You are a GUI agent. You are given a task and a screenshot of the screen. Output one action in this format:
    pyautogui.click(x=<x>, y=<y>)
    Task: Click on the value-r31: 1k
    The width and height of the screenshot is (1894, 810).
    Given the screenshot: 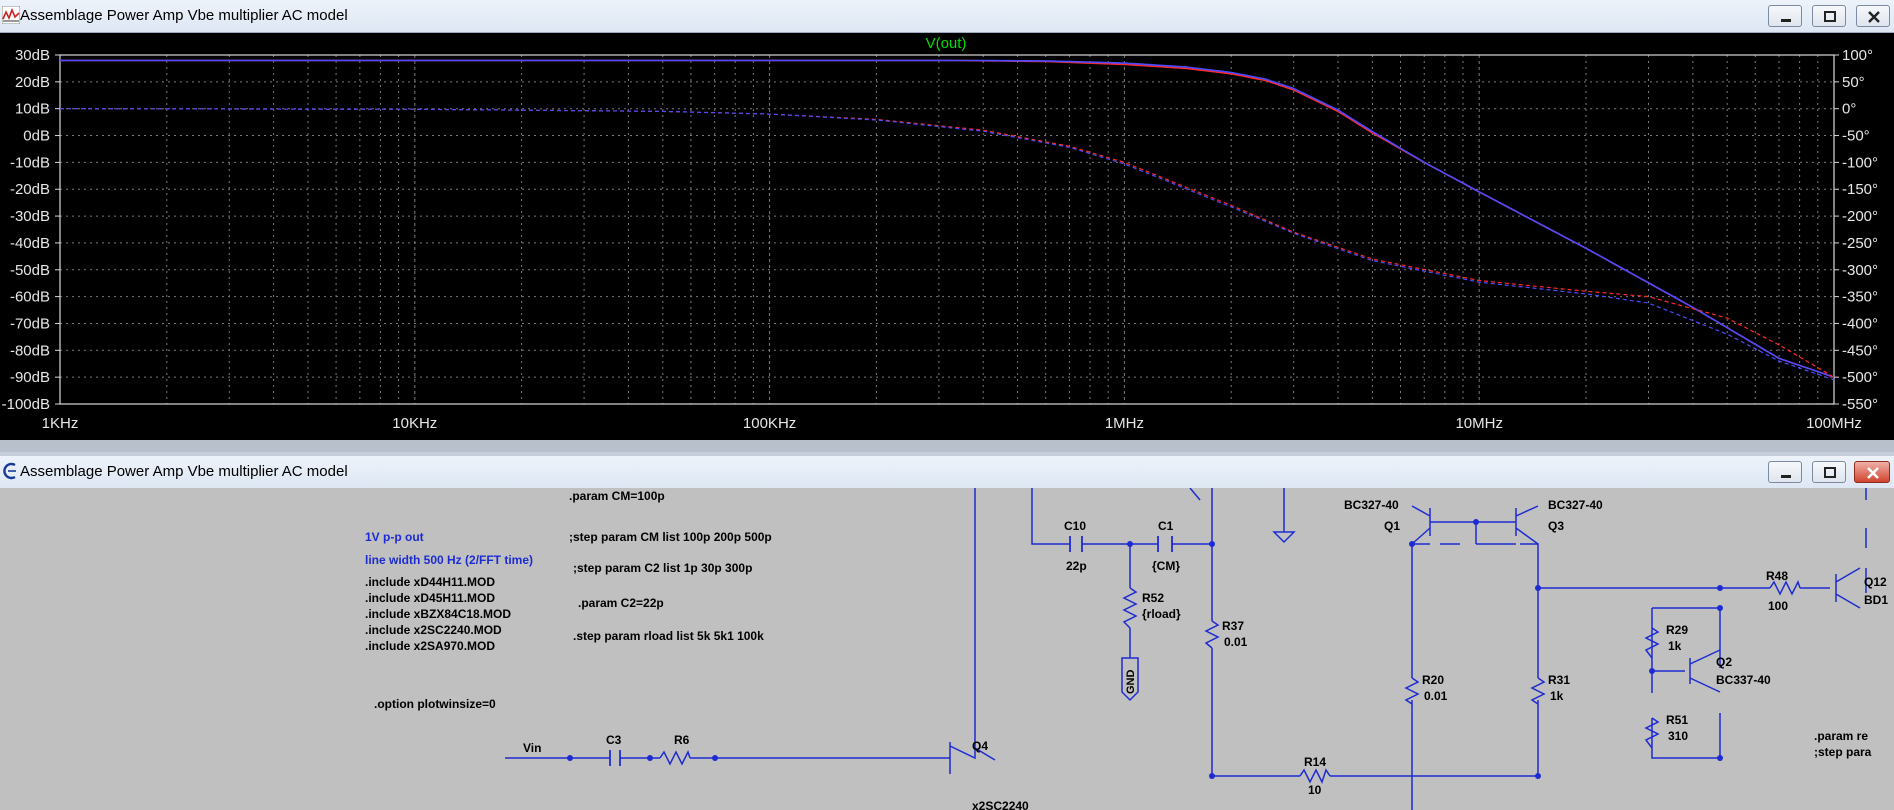 What is the action you would take?
    pyautogui.click(x=1557, y=696)
    